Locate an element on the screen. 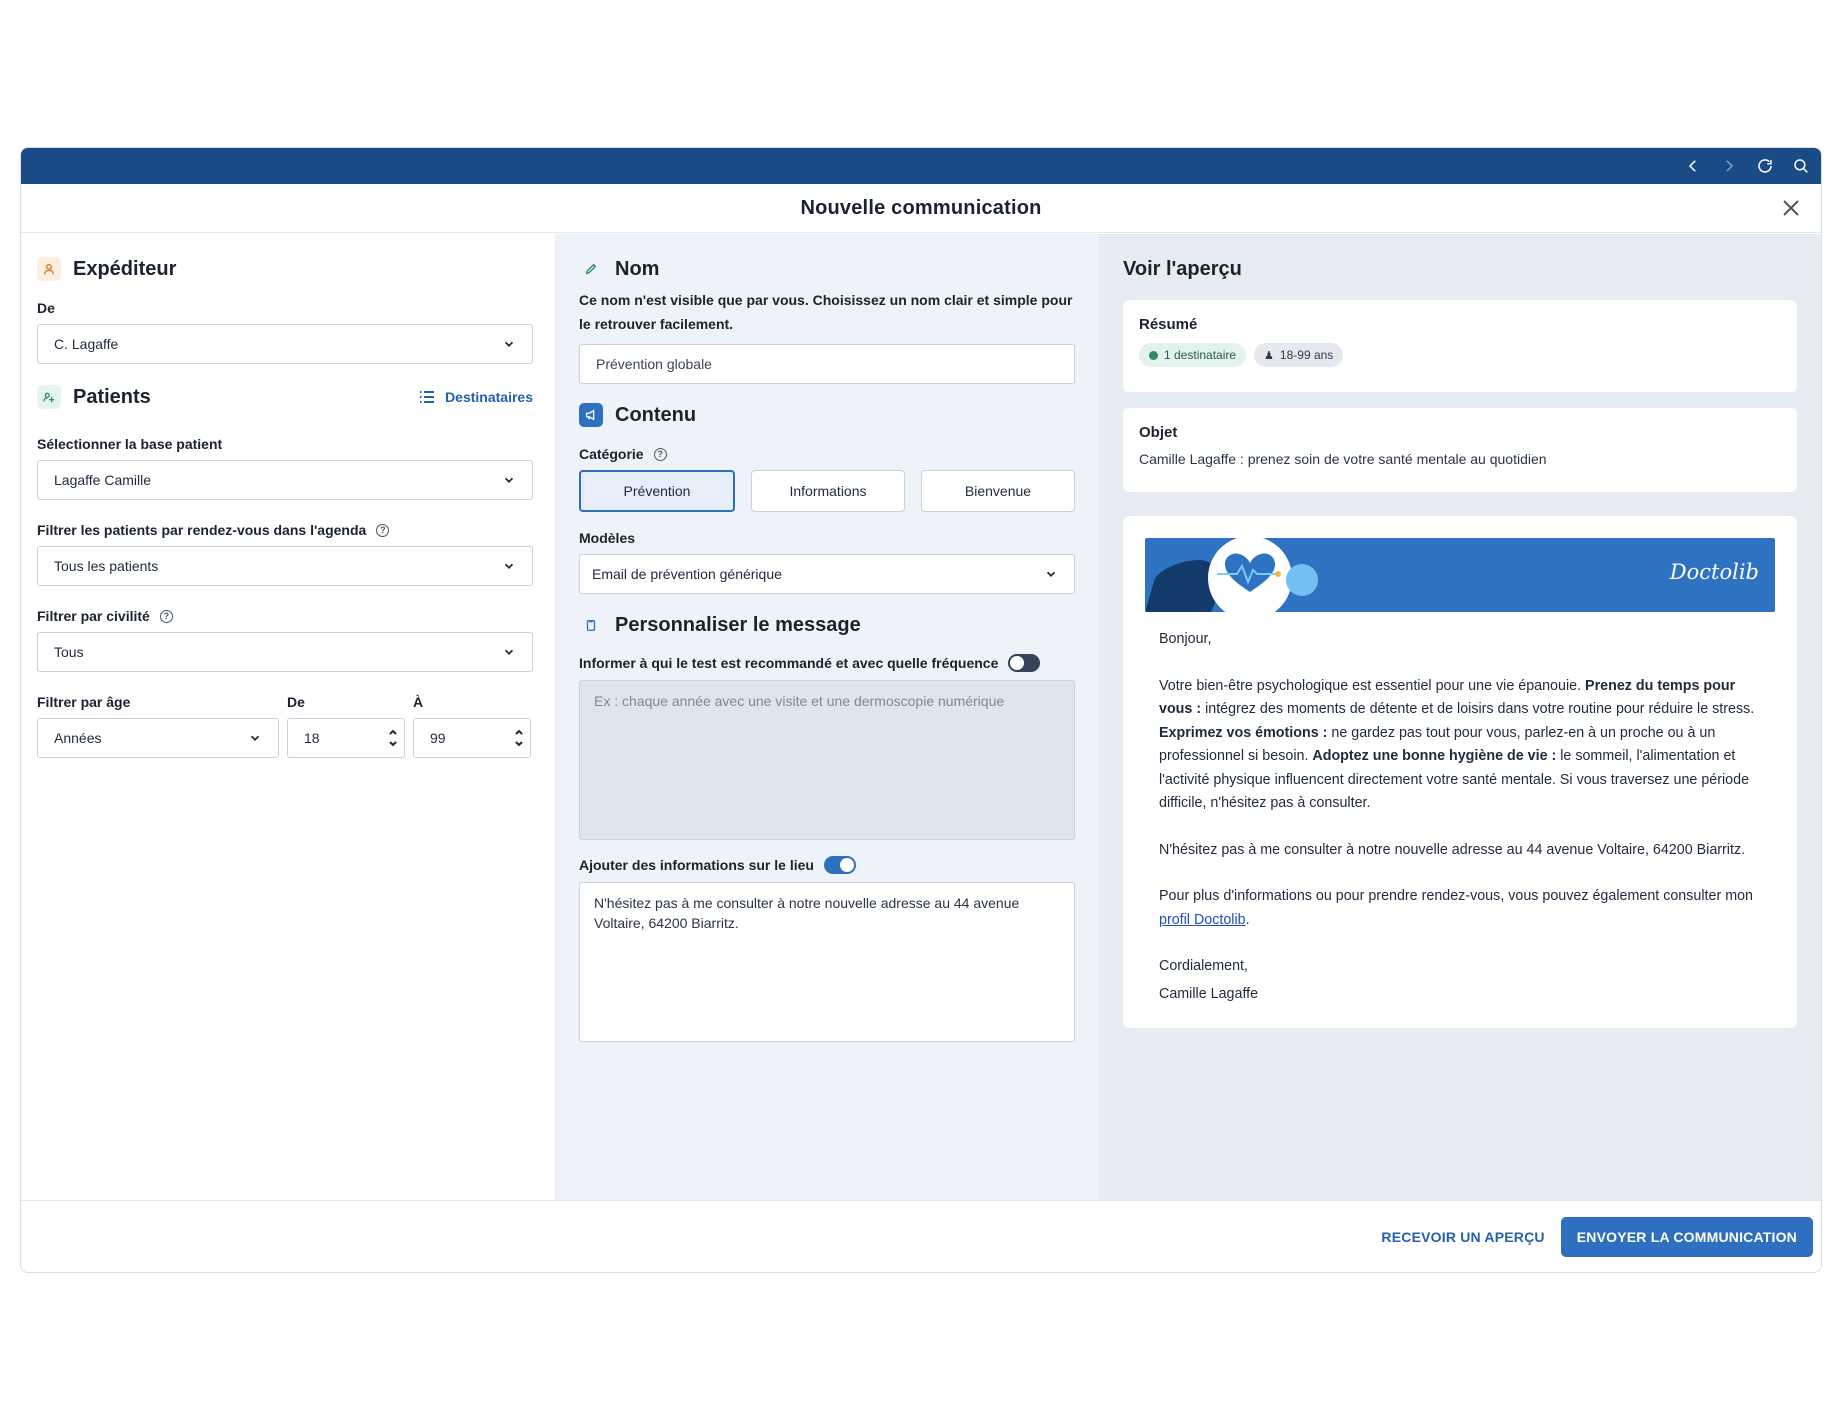 The image size is (1832, 1414). models-label: Modèles is located at coordinates (607, 538).